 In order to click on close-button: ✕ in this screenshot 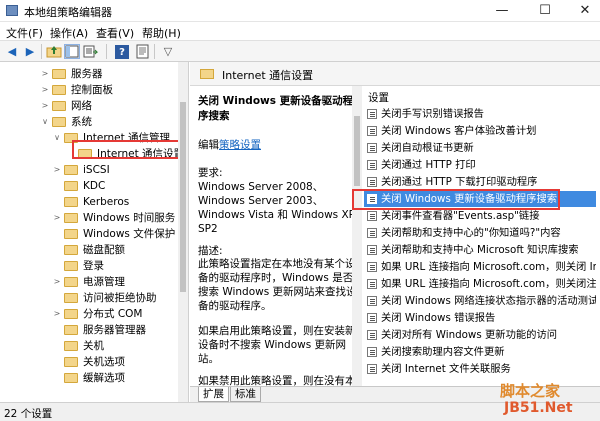, I will do `click(582, 11)`.